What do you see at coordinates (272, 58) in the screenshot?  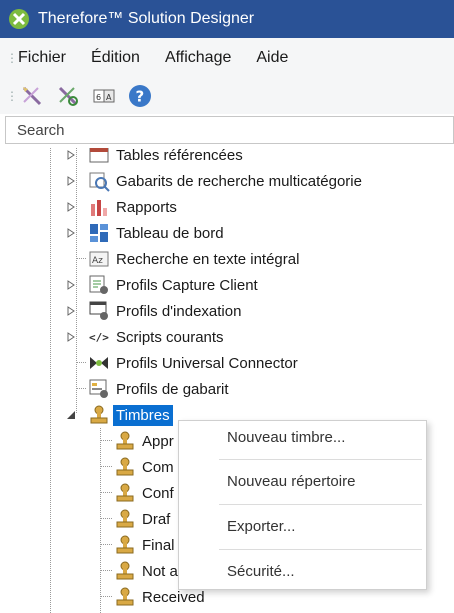 I see `menu-aide: Aide` at bounding box center [272, 58].